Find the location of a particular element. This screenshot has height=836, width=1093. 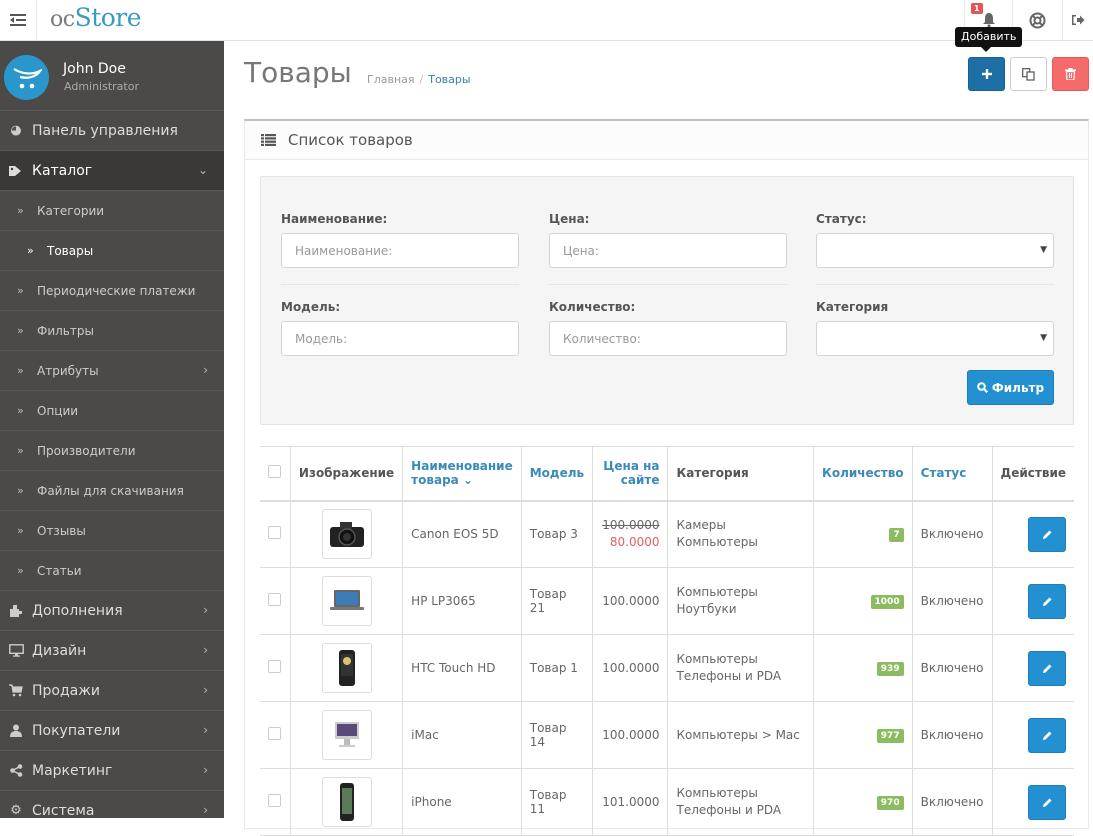

logout-button is located at coordinates (1077, 20).